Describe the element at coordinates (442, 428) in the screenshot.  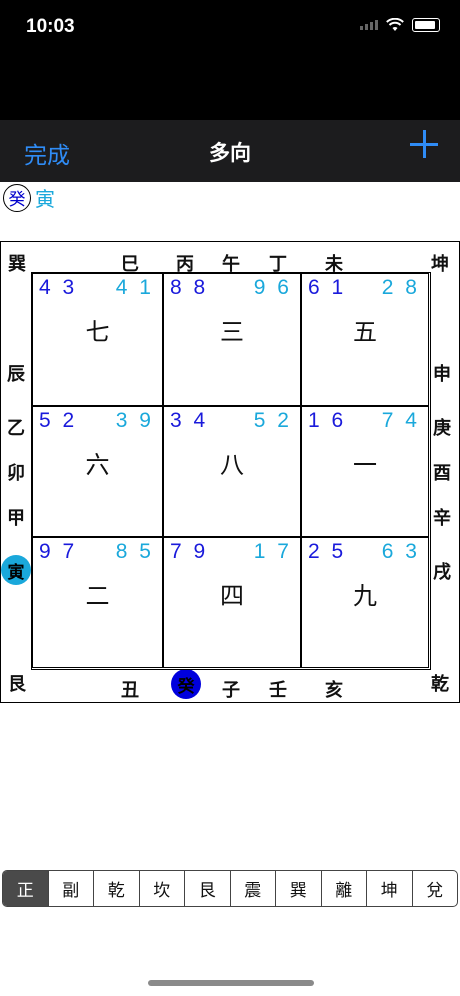
I see `direction-label: 庚` at that location.